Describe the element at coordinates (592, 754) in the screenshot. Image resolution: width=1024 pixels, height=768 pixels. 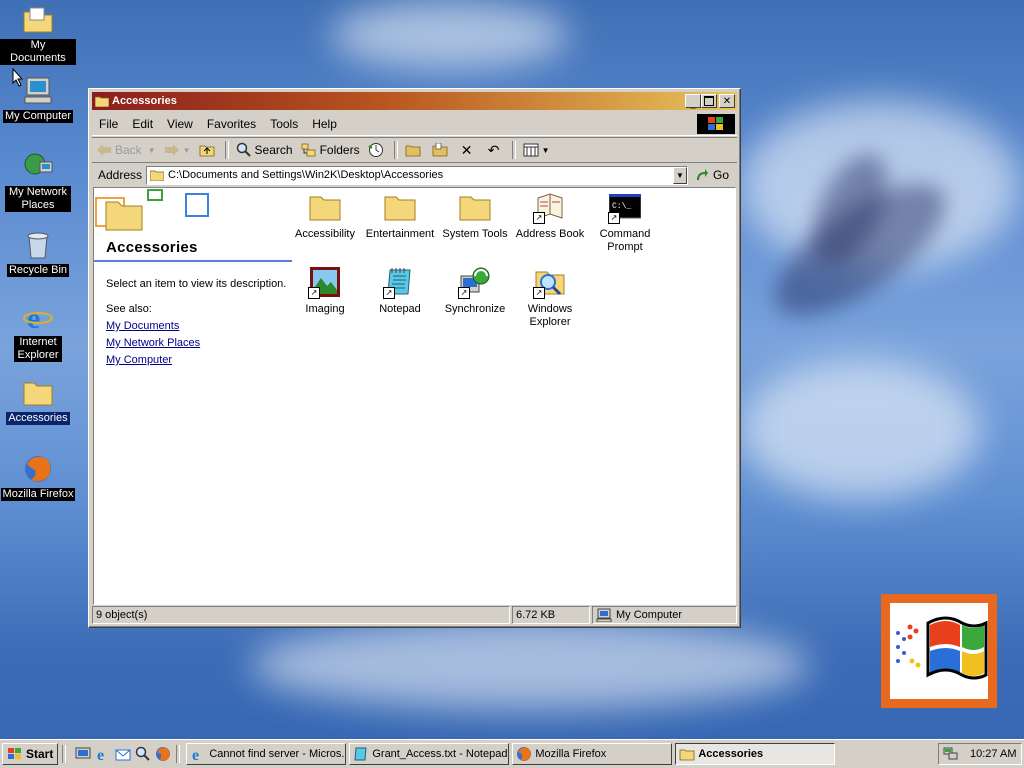
I see `task-firefox: Mozilla Firefox` at that location.